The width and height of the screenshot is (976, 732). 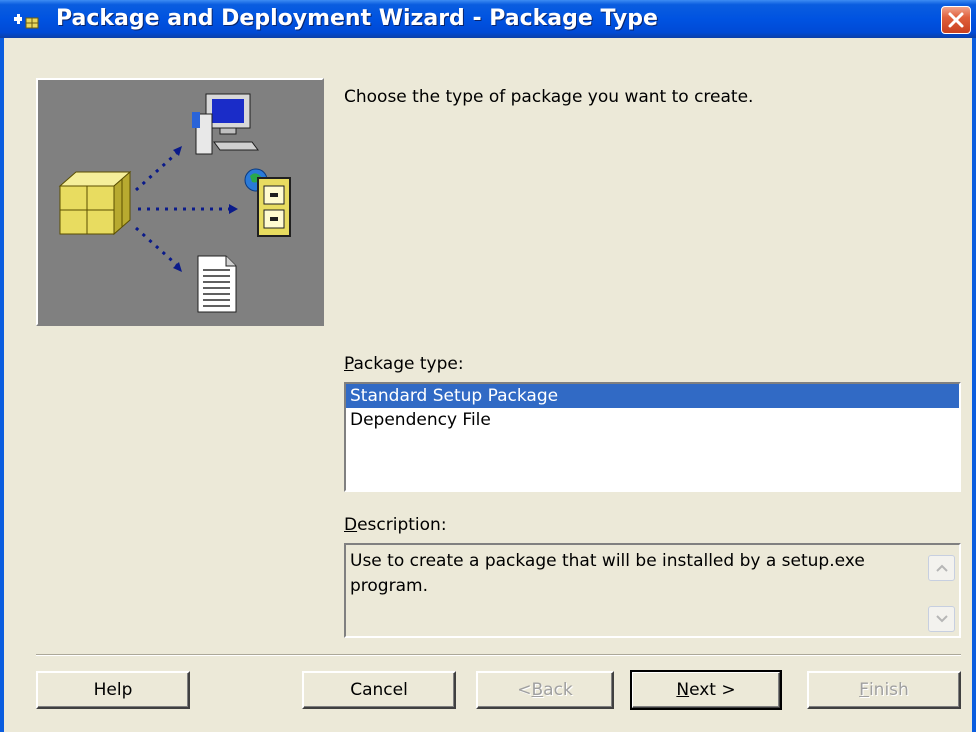 I want to click on next-button-mnemonic: N, so click(x=683, y=690).